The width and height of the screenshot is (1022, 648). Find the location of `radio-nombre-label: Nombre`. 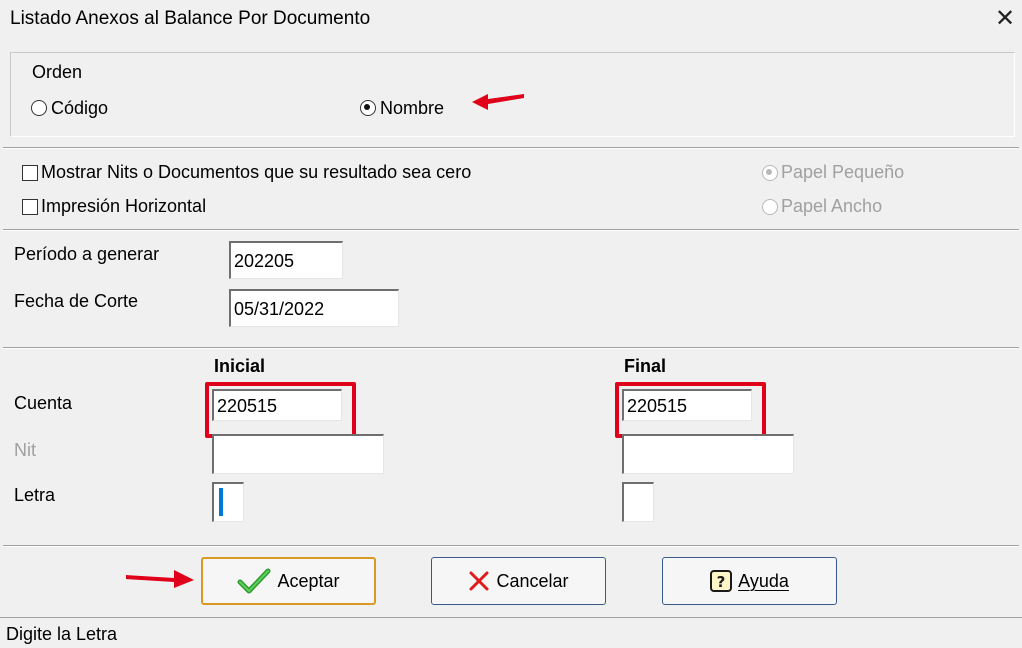

radio-nombre-label: Nombre is located at coordinates (412, 107).